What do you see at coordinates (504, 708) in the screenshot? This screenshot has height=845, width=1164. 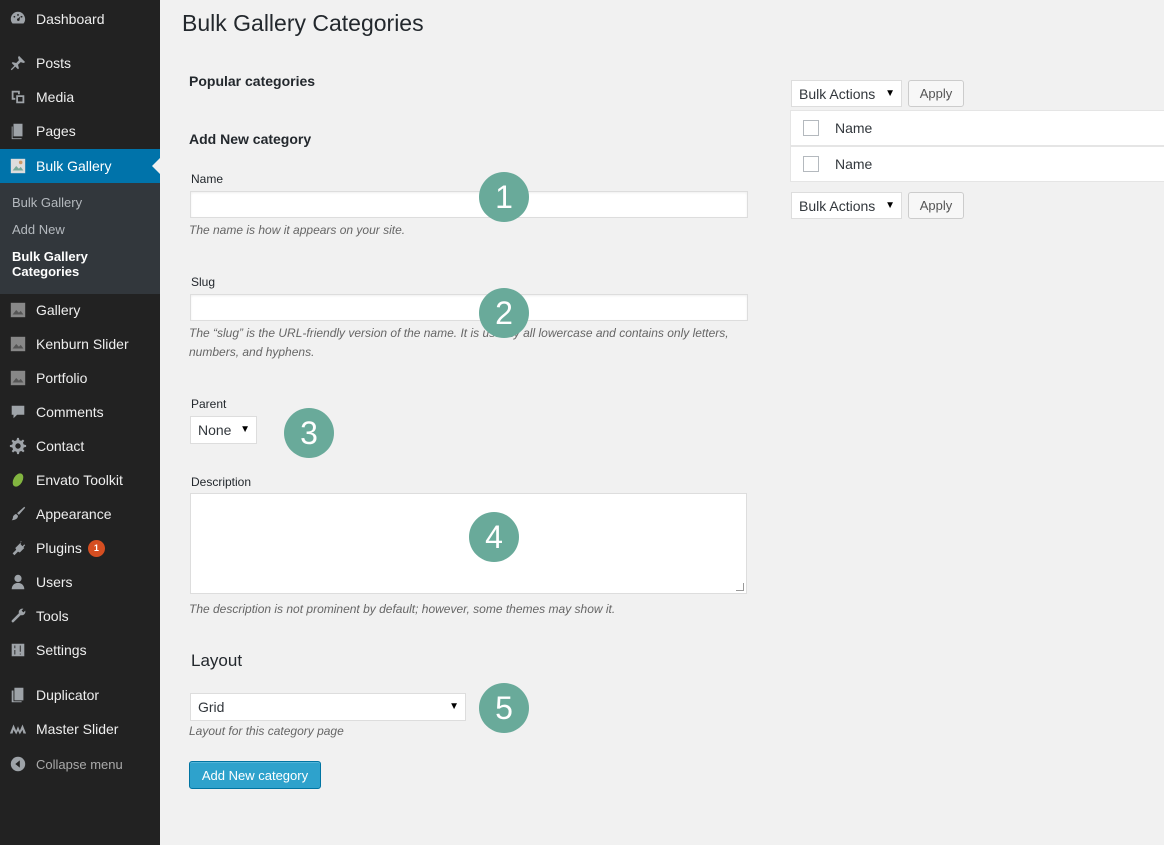 I see `marker-5: 5` at bounding box center [504, 708].